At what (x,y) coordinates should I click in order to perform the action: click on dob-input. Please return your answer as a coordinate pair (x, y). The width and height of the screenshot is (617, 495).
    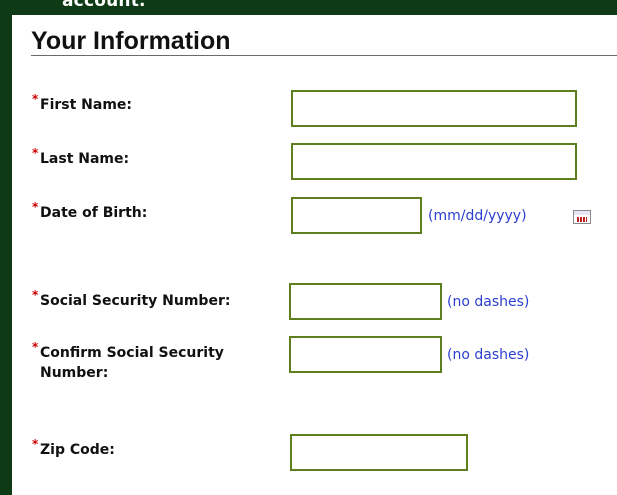
    Looking at the image, I should click on (356, 215).